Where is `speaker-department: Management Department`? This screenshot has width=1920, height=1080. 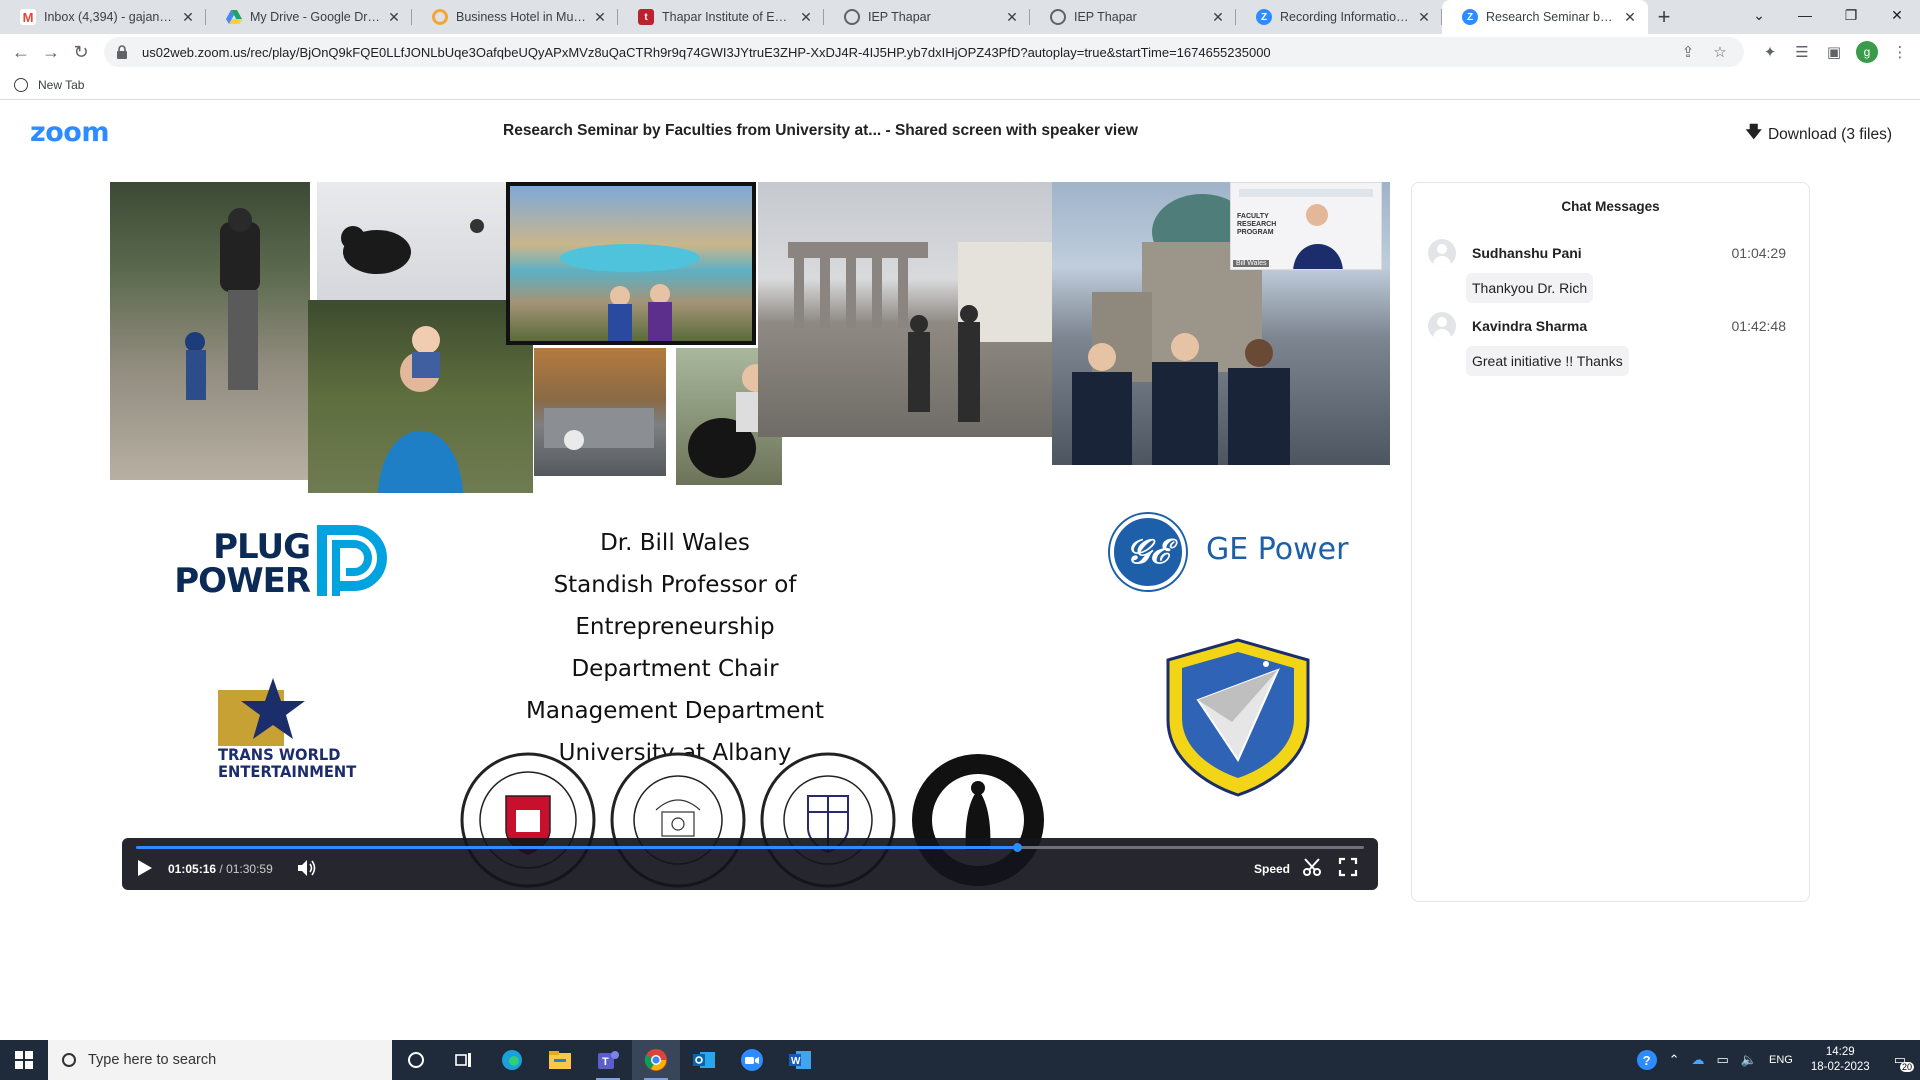 speaker-department: Management Department is located at coordinates (674, 711).